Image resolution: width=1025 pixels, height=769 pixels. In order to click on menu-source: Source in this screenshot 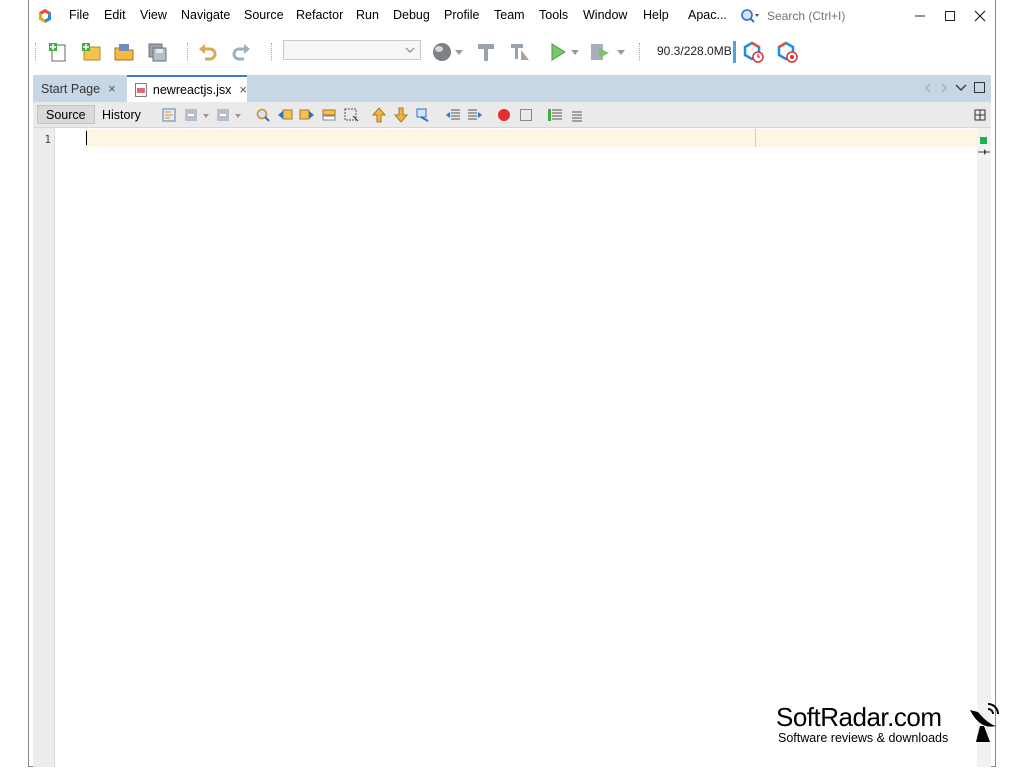, I will do `click(264, 15)`.